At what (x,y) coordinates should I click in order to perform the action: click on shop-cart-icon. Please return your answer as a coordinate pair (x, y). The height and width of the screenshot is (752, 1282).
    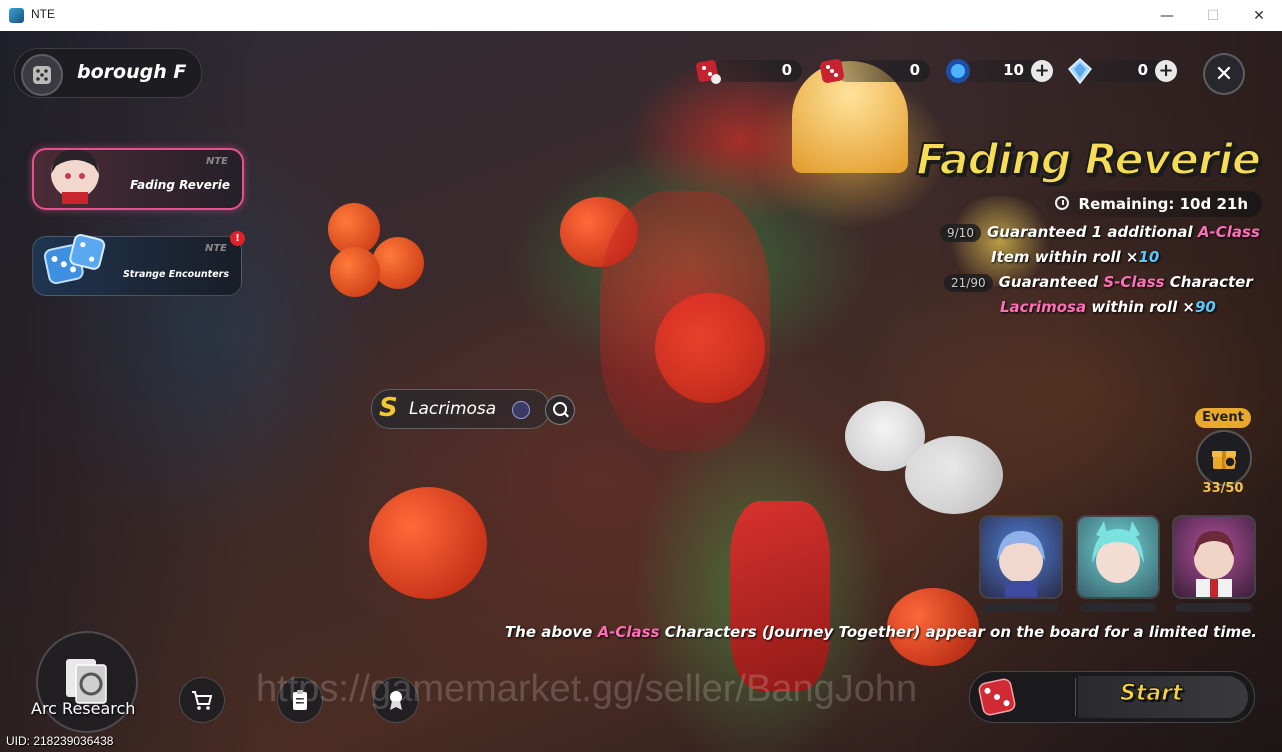
    Looking at the image, I should click on (202, 700).